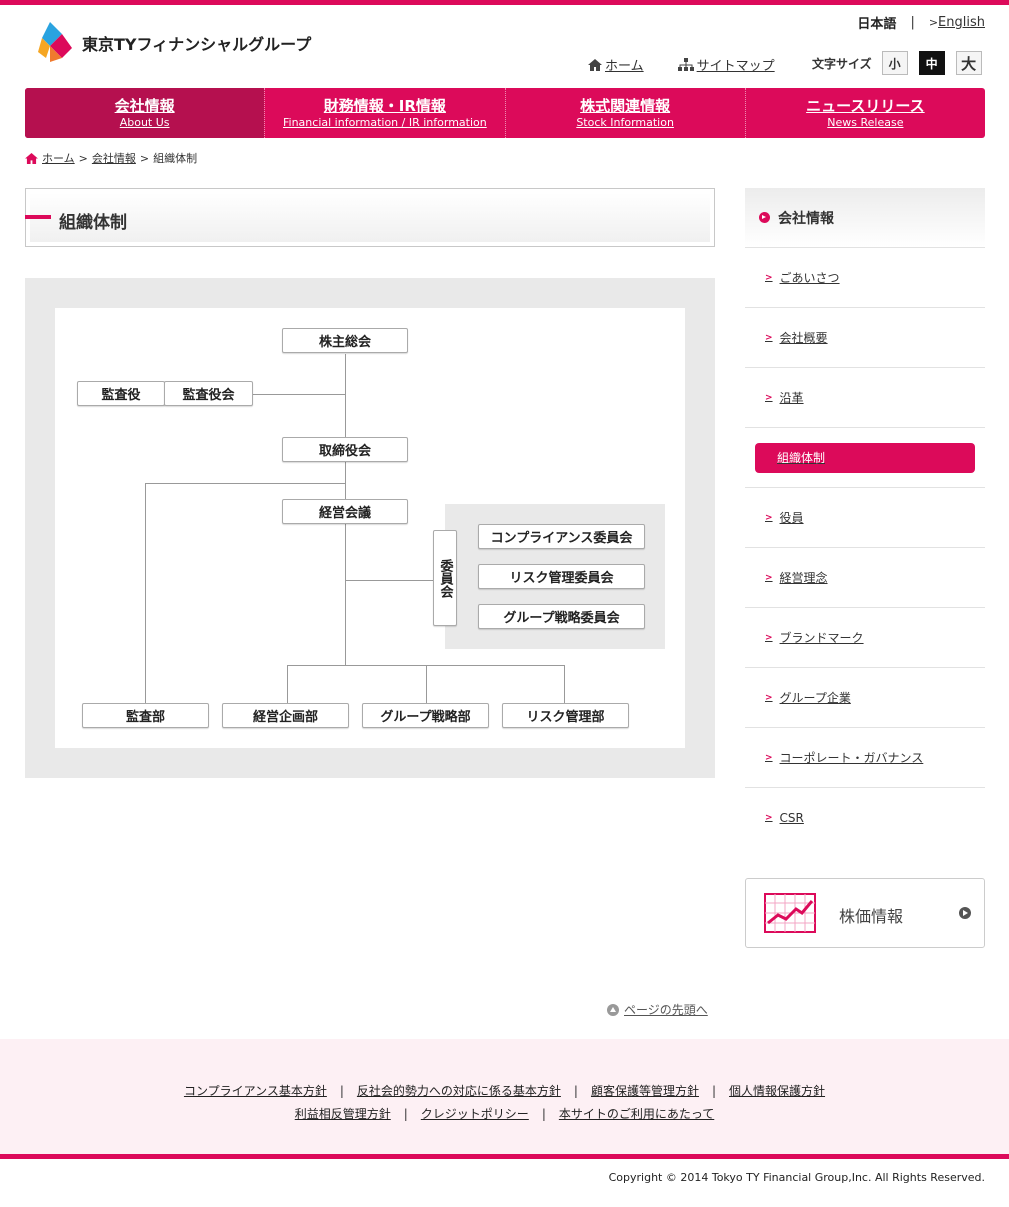 Image resolution: width=1009 pixels, height=1207 pixels. I want to click on nav-tab-label: 会社情報, so click(144, 106).